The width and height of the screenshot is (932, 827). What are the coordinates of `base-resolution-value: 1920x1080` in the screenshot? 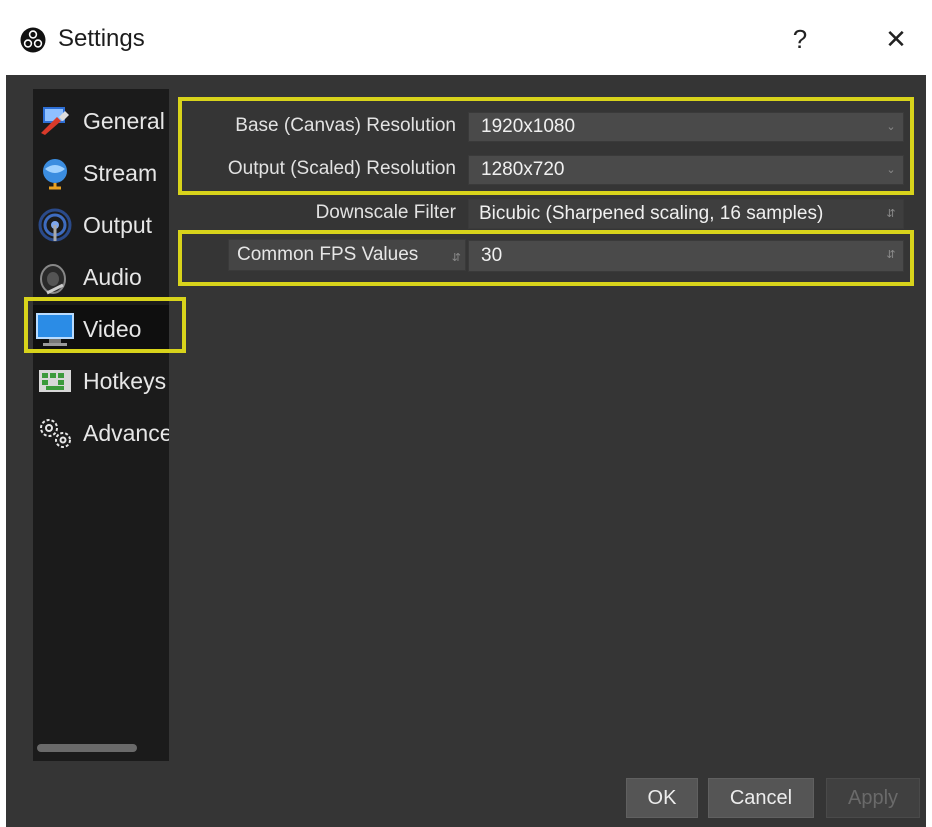 It's located at (528, 126).